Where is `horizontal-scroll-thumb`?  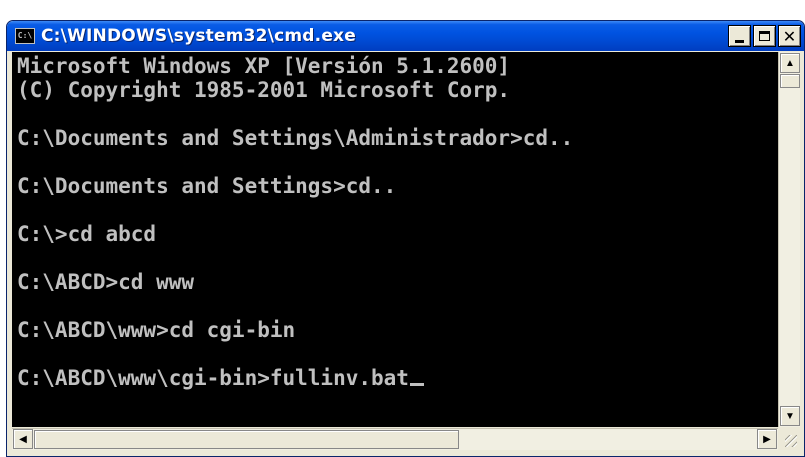 horizontal-scroll-thumb is located at coordinates (246, 439).